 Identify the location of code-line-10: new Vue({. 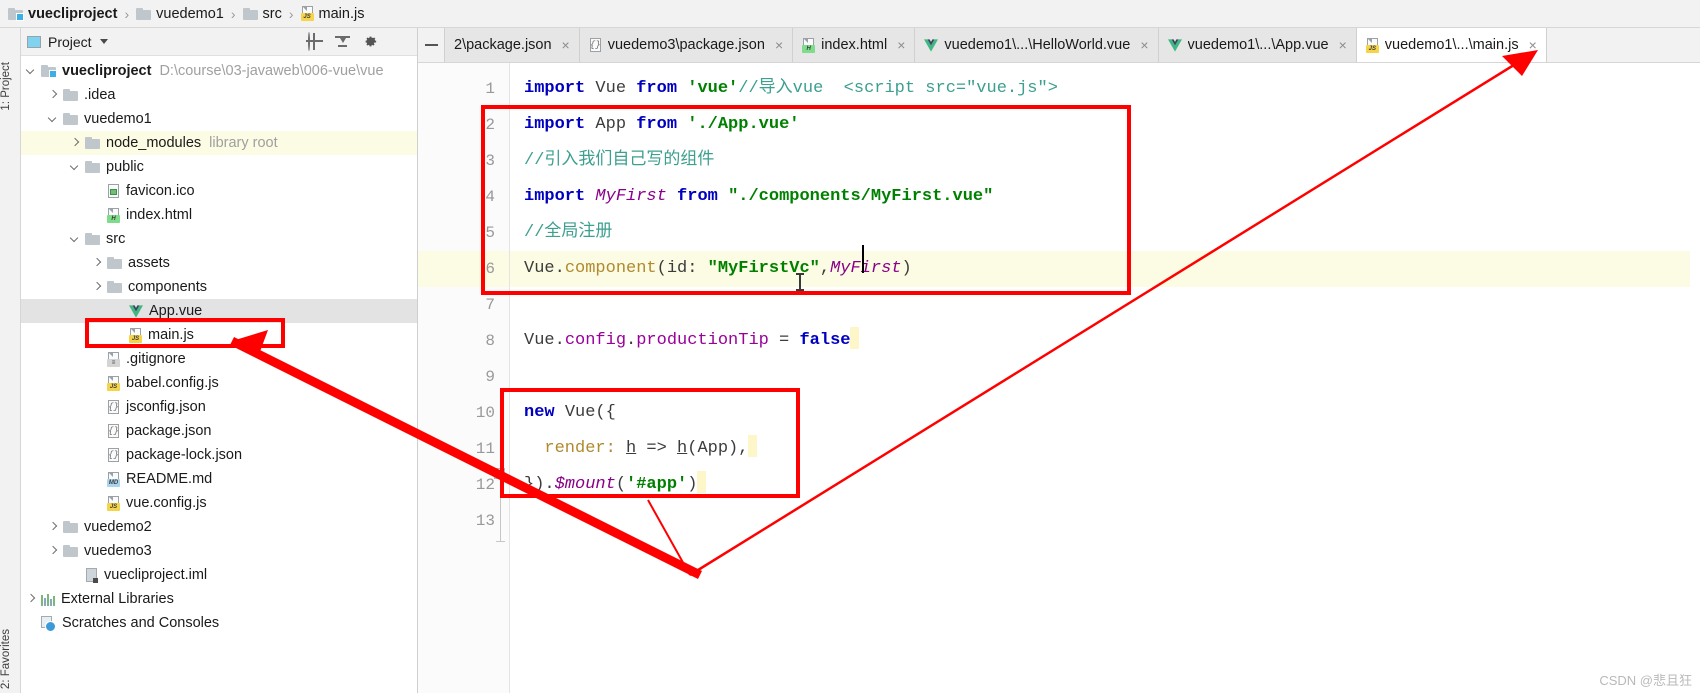
(1105, 413).